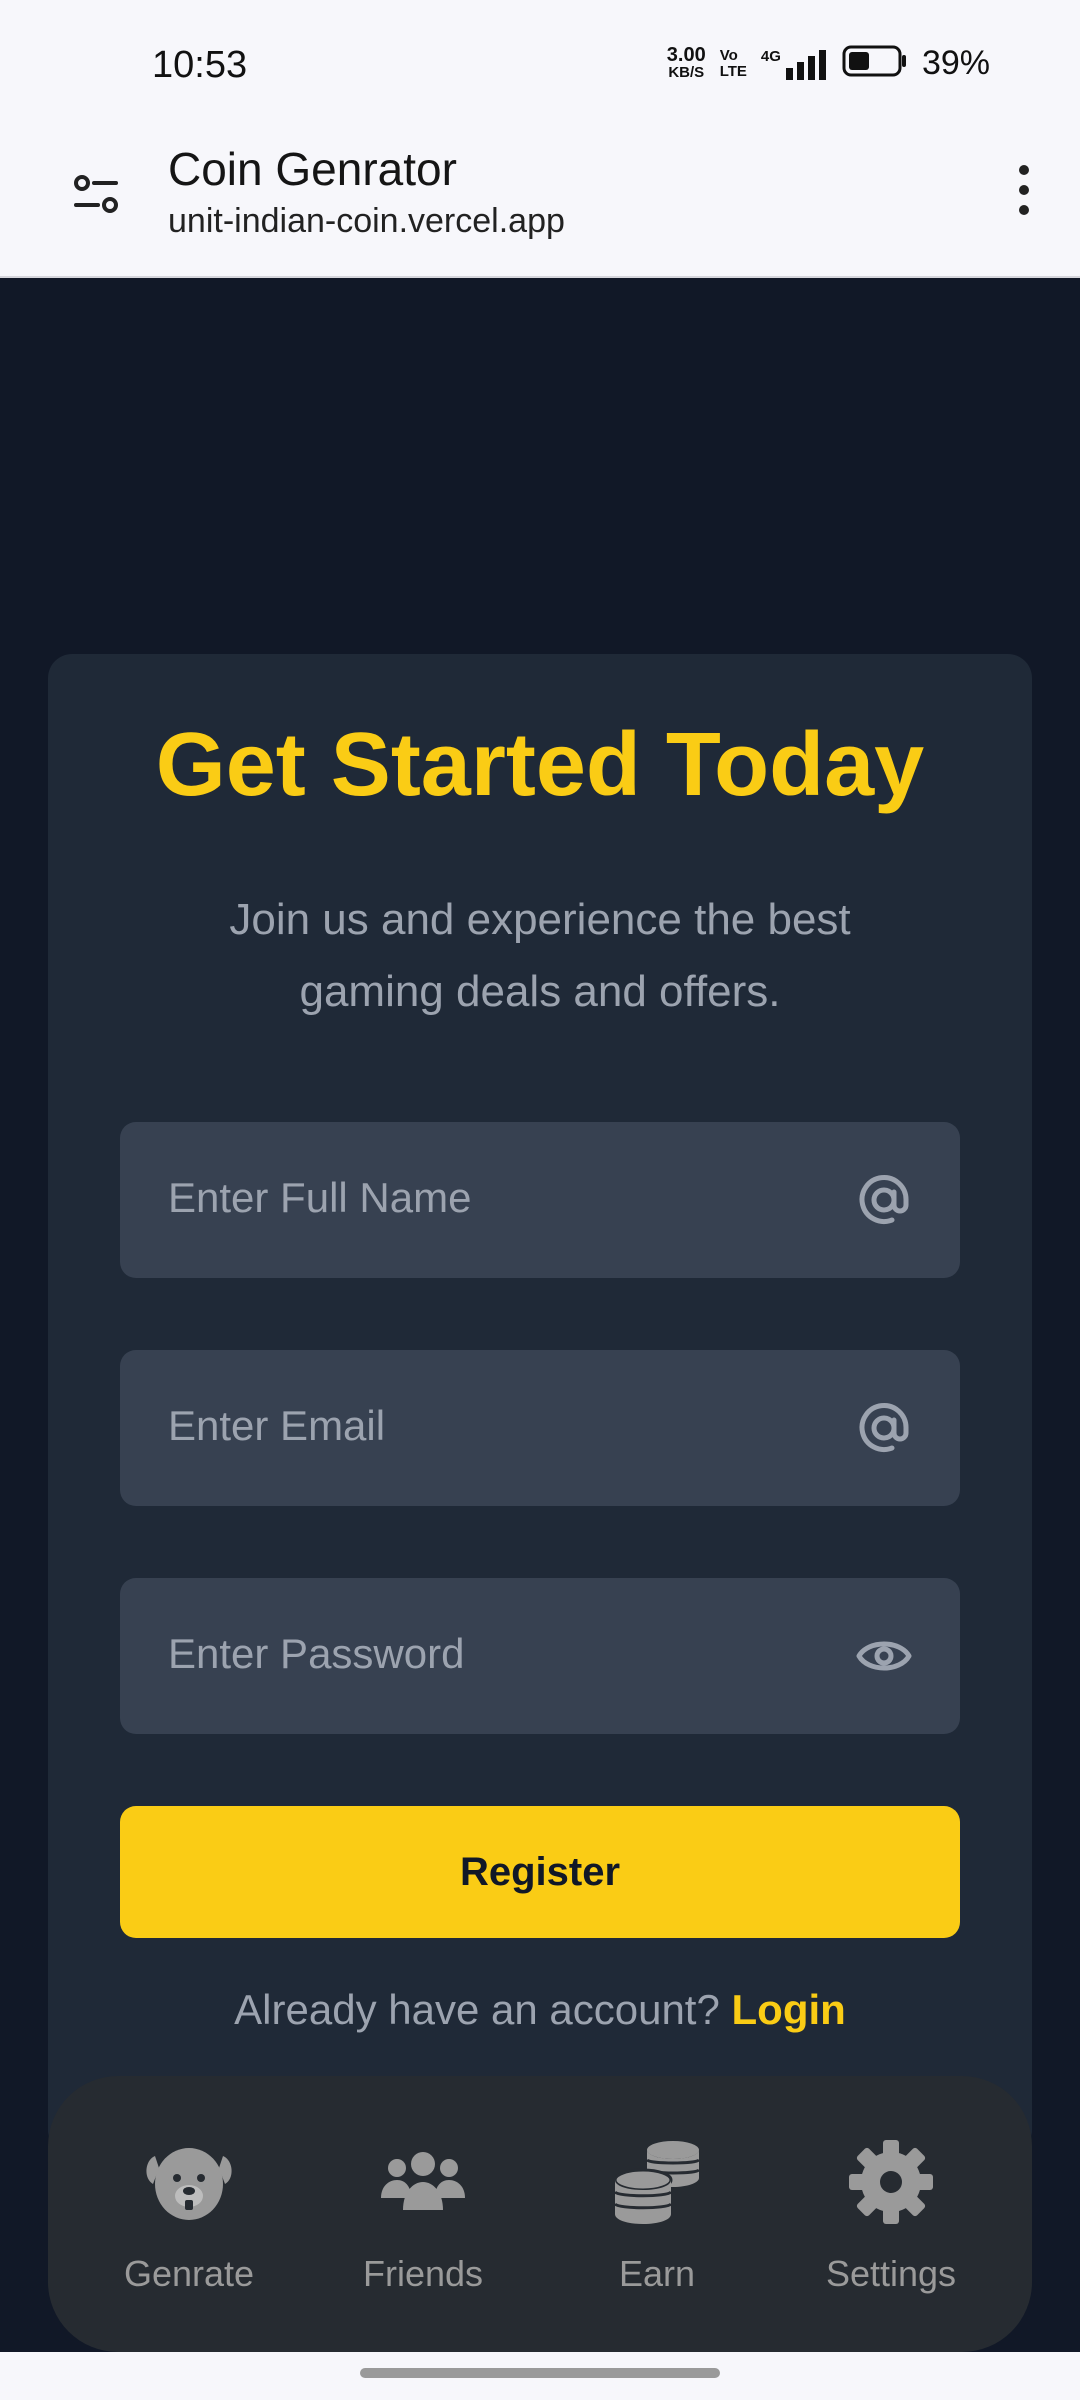 The width and height of the screenshot is (1080, 2400). I want to click on password-field: Enter Password, so click(540, 1656).